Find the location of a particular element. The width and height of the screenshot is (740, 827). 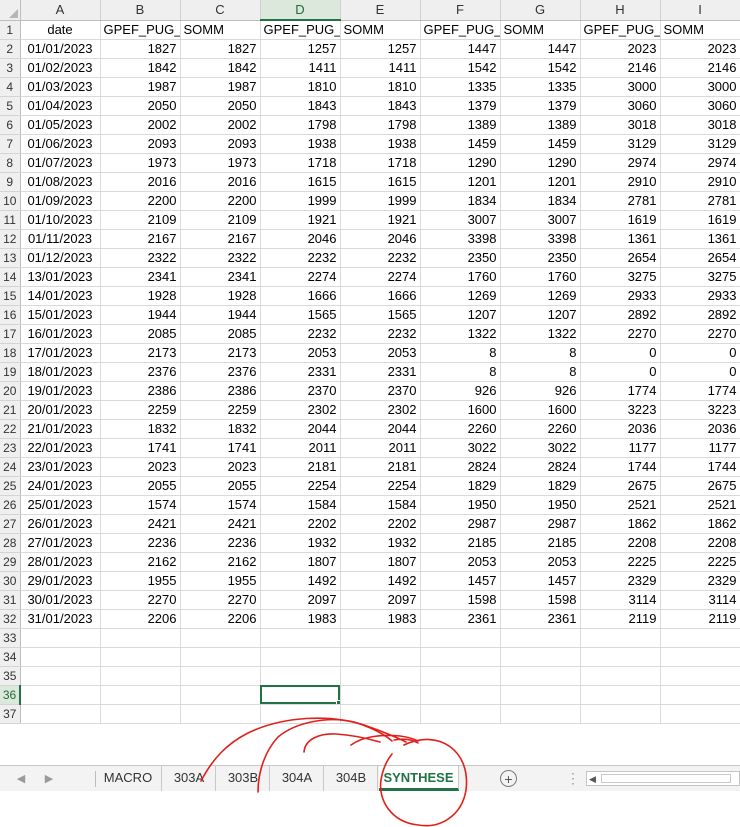

row-header: 16 is located at coordinates (10, 315).